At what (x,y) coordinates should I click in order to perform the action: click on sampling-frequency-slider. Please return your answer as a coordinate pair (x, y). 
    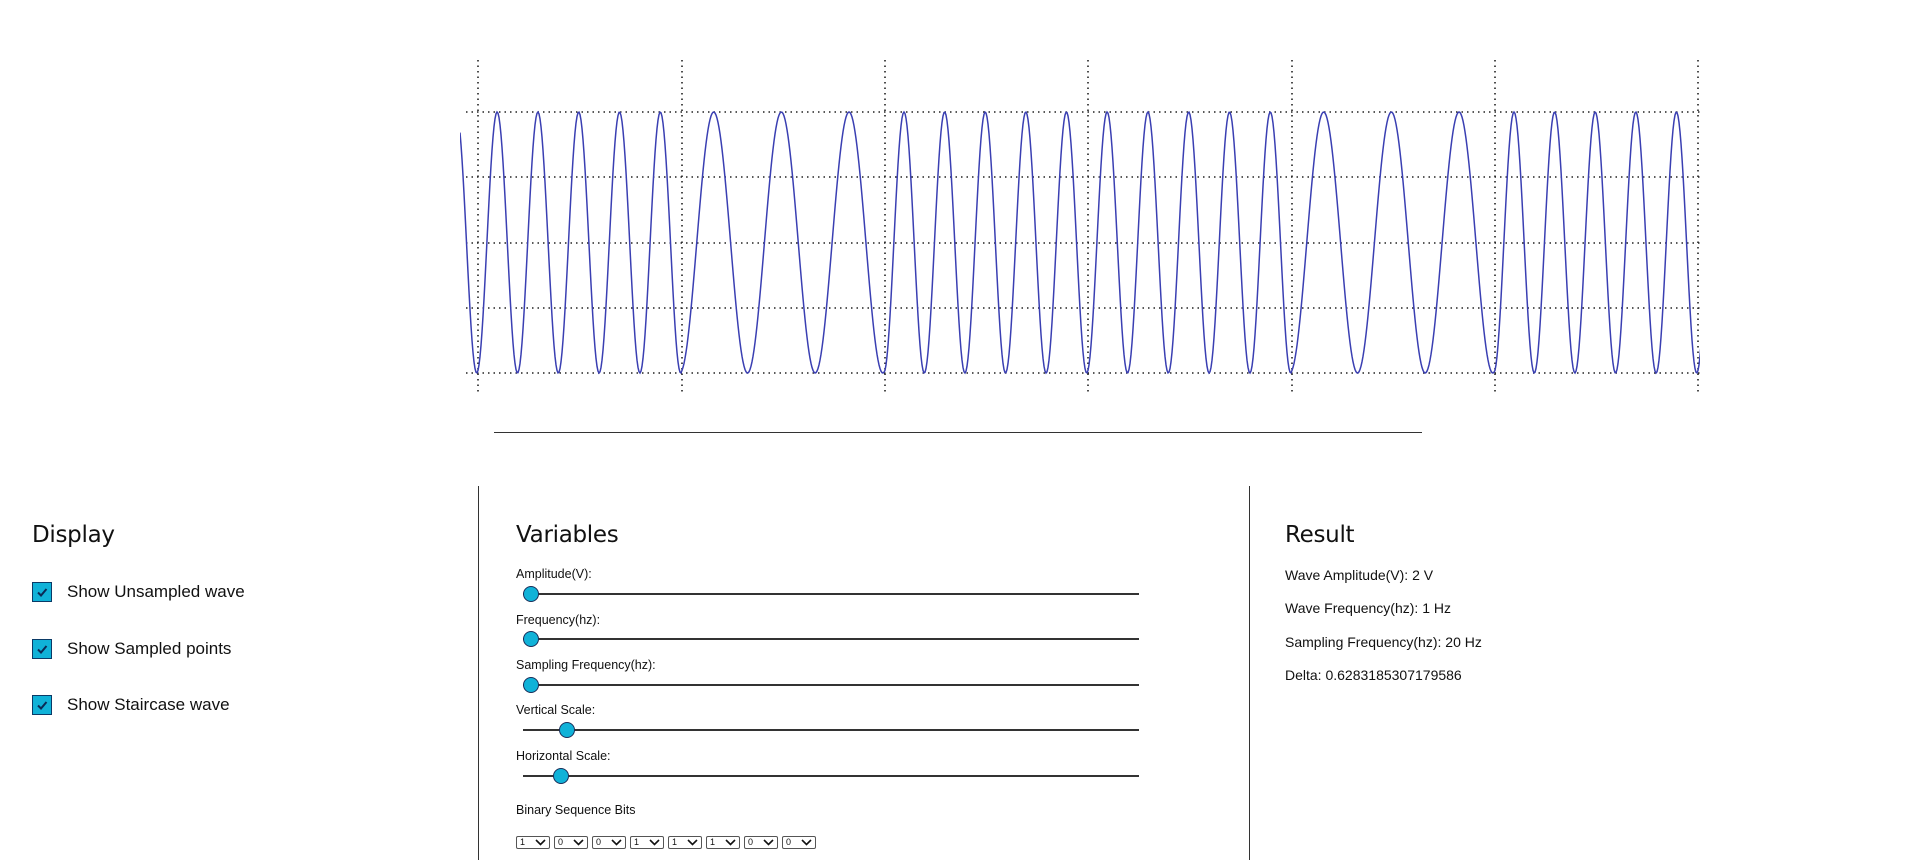
    Looking at the image, I should click on (831, 685).